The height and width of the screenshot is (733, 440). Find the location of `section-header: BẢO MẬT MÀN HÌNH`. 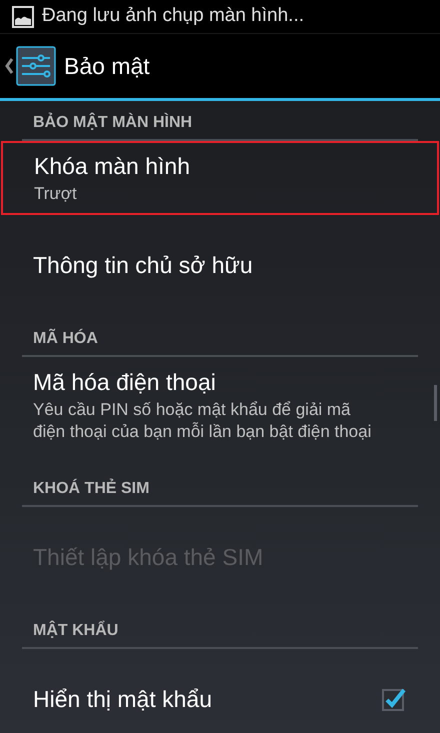

section-header: BẢO MẬT MÀN HÌNH is located at coordinates (113, 123).